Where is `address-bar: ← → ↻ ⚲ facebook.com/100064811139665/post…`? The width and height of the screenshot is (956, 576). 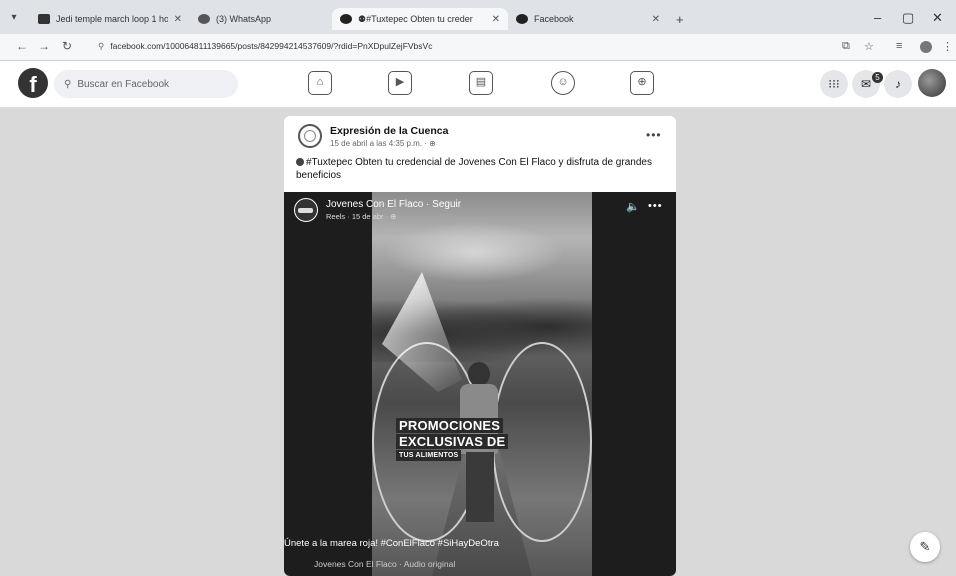 address-bar: ← → ↻ ⚲ facebook.com/100064811139665/post… is located at coordinates (478, 47).